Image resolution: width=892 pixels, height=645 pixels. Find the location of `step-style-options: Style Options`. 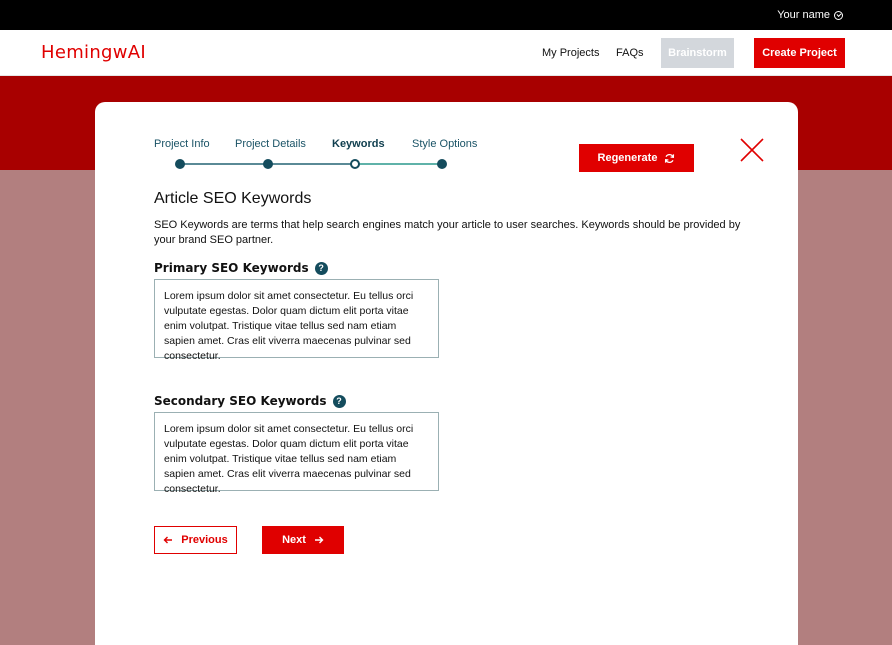

step-style-options: Style Options is located at coordinates (444, 144).